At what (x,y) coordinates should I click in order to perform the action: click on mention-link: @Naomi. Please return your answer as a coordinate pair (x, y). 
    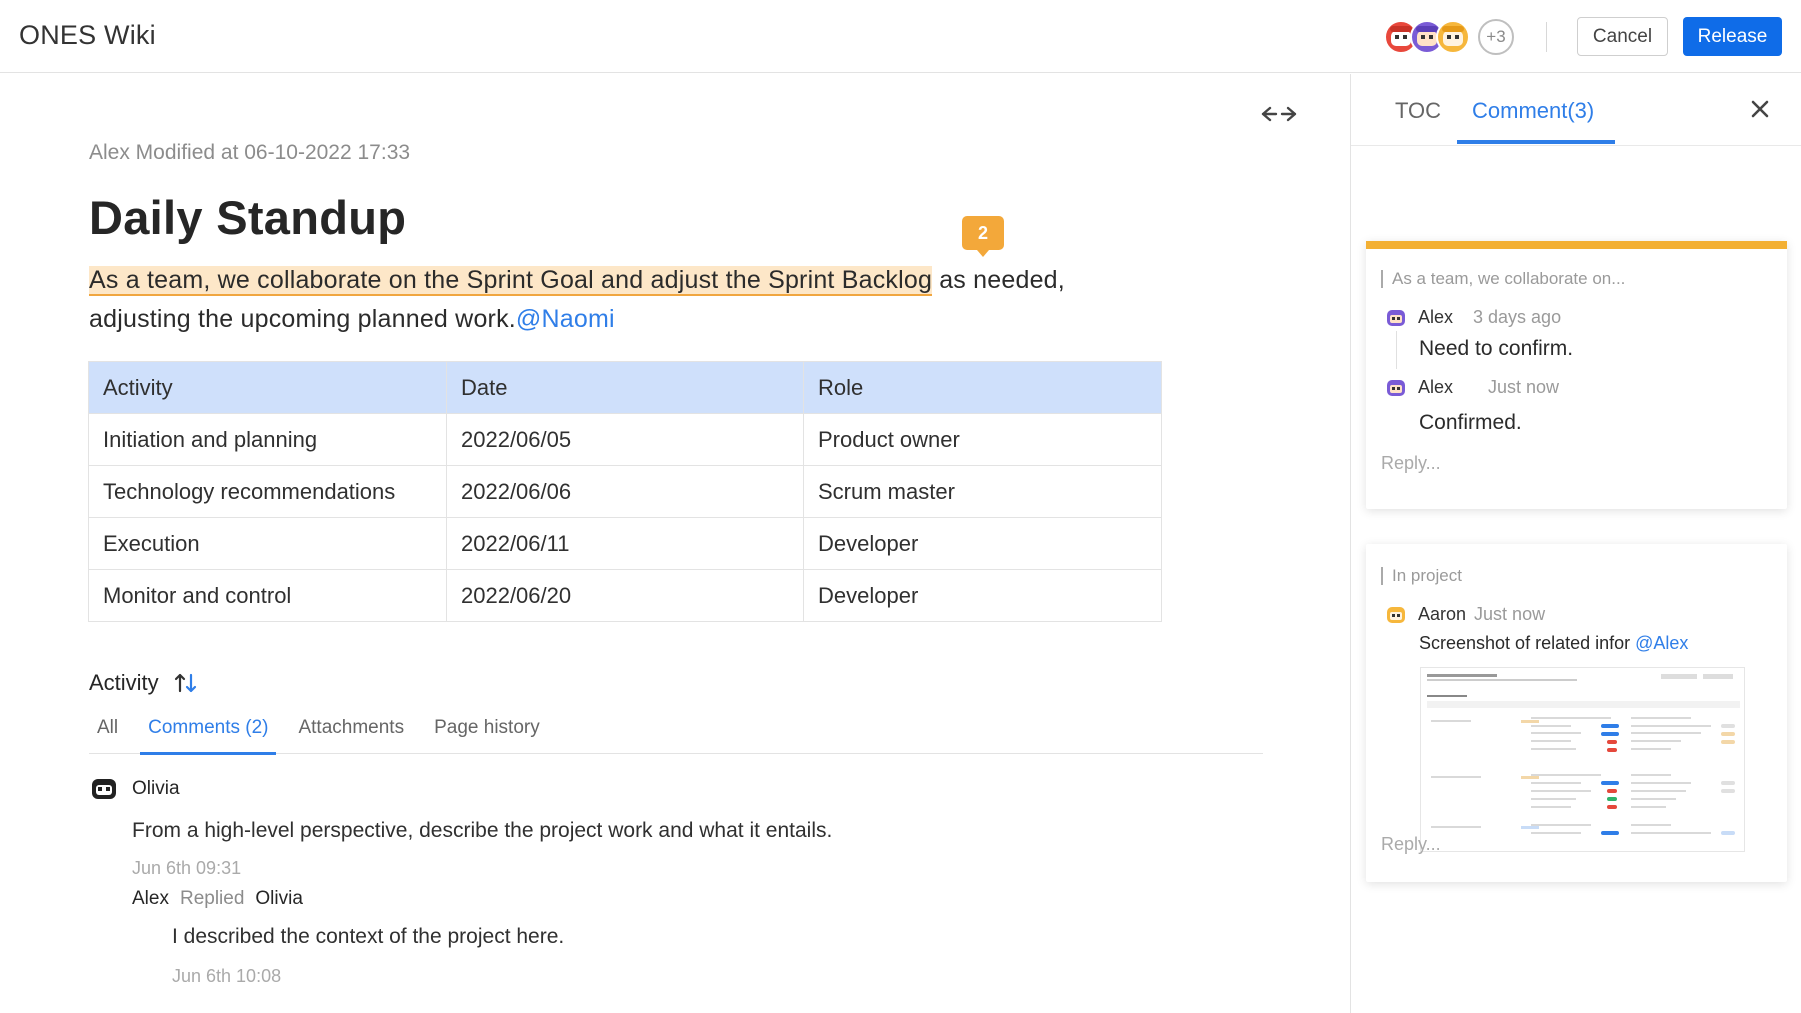
    Looking at the image, I should click on (565, 319).